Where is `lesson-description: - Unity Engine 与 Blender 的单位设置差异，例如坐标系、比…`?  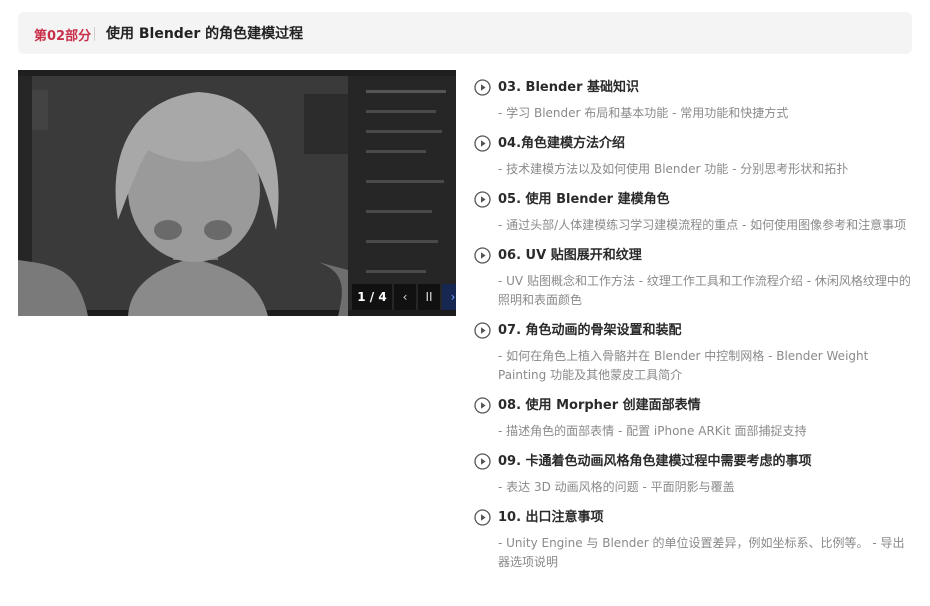
lesson-description: - Unity Engine 与 Blender 的单位设置差异，例如坐标系、比… is located at coordinates (701, 552).